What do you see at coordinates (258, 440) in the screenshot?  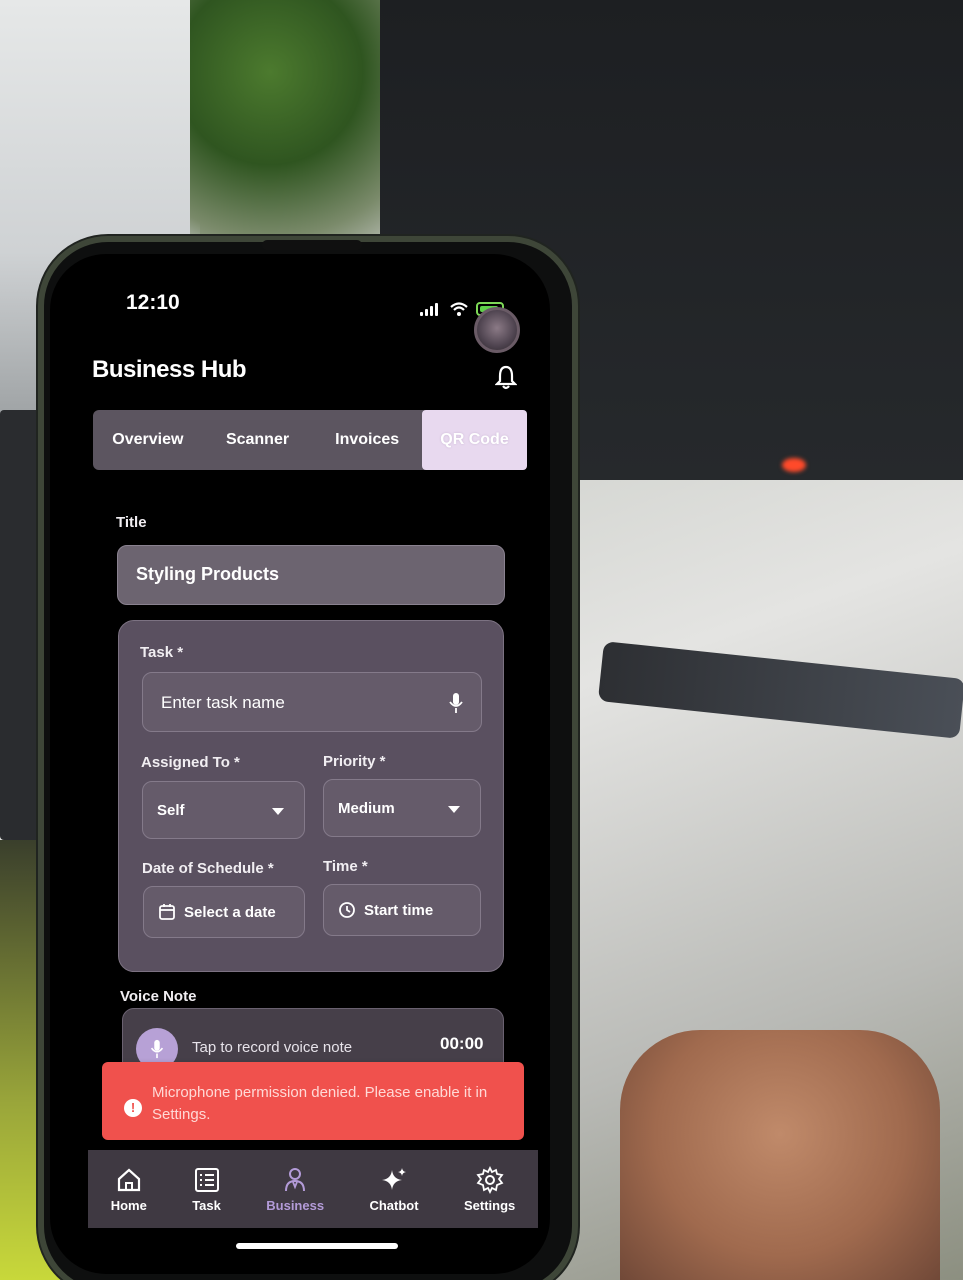 I see `tab-scanner: Scanner` at bounding box center [258, 440].